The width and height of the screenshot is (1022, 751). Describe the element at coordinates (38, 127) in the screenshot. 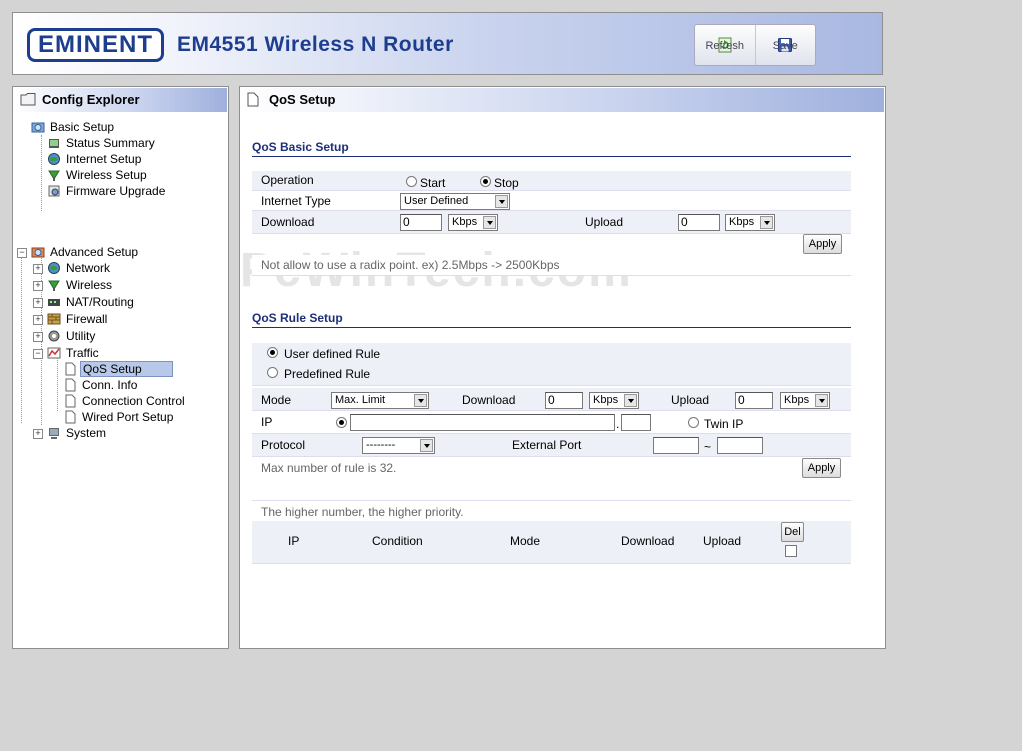

I see `globe-folder-icon` at that location.